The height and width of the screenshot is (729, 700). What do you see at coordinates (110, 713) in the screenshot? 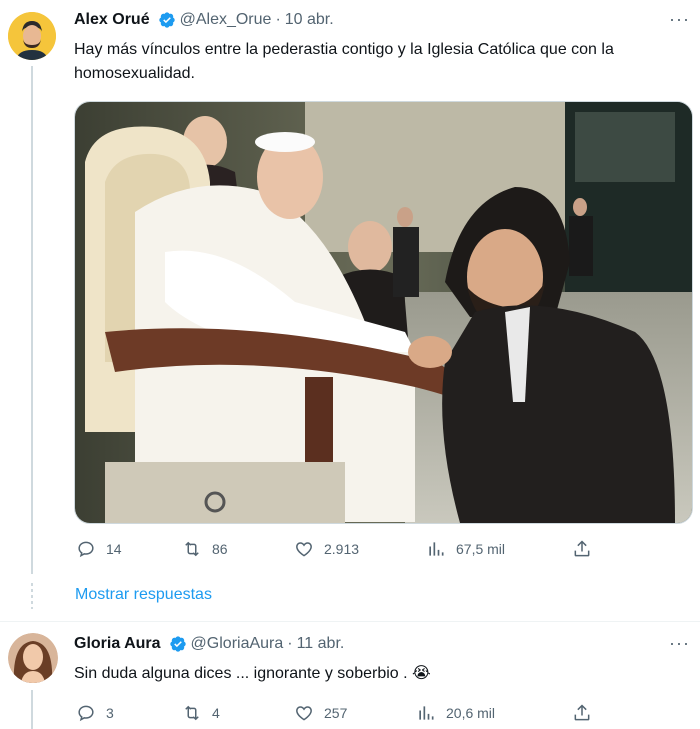
I see `reply-count: 3` at bounding box center [110, 713].